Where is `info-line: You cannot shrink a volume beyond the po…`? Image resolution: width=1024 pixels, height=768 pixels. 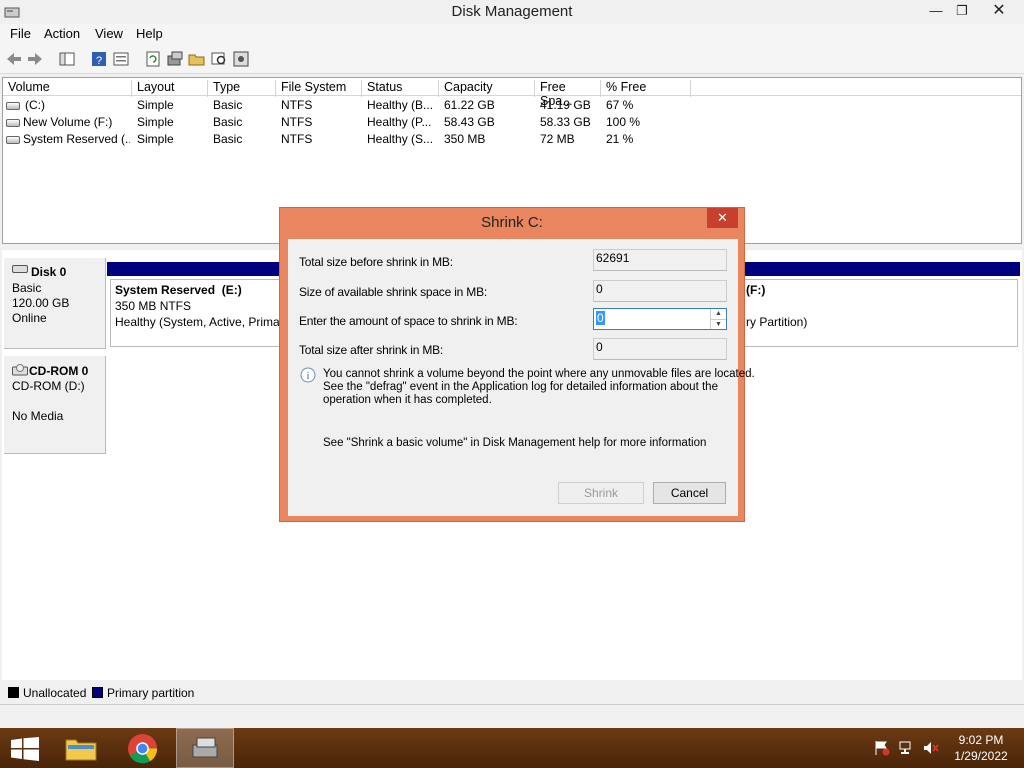
info-line: You cannot shrink a volume beyond the po… is located at coordinates (539, 374).